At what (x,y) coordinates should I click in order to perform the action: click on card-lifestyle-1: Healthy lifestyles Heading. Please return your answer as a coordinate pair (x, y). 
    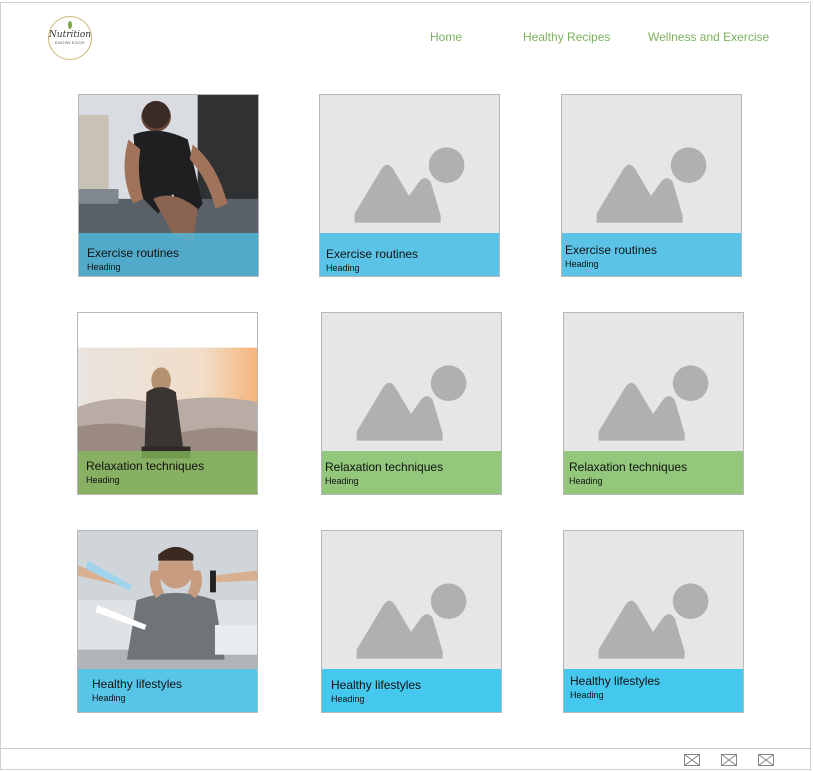
    Looking at the image, I should click on (167, 621).